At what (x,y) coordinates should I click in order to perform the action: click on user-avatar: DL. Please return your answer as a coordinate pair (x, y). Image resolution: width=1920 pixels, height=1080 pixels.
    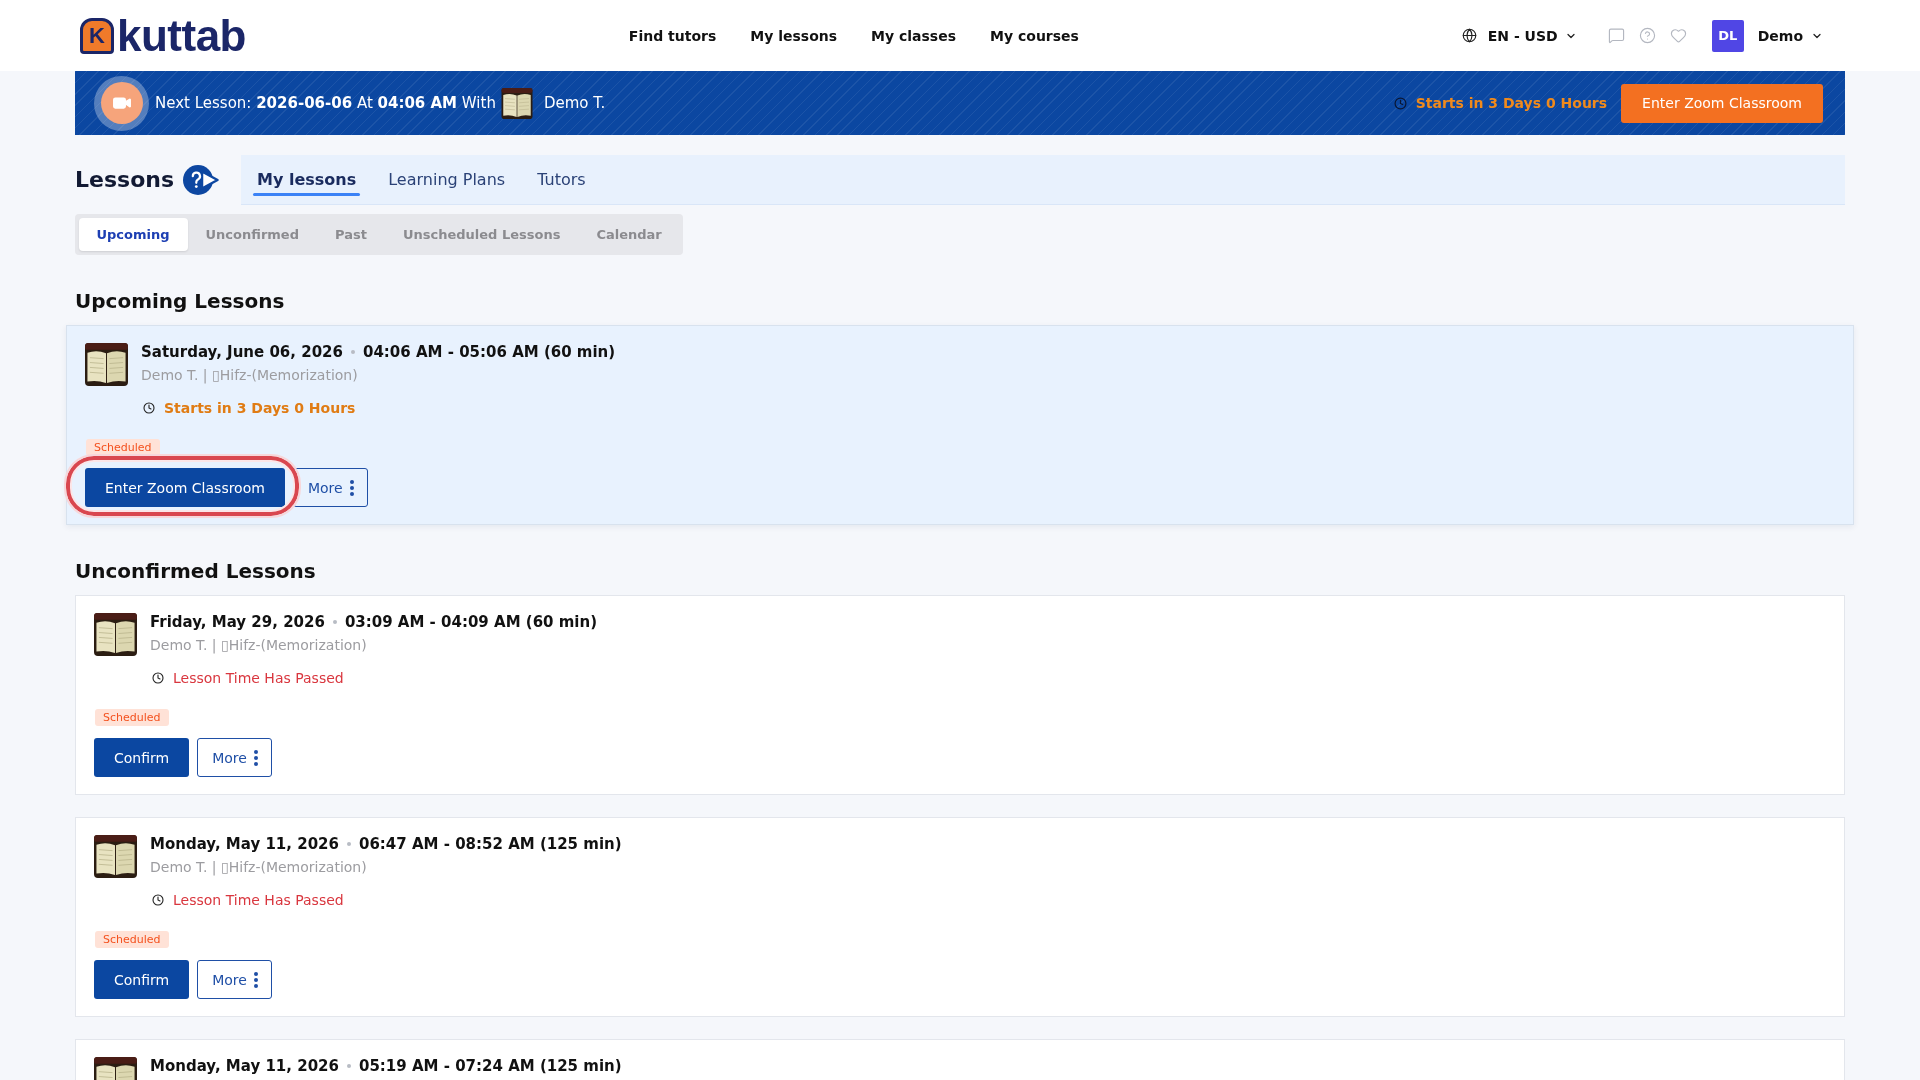
    Looking at the image, I should click on (1727, 35).